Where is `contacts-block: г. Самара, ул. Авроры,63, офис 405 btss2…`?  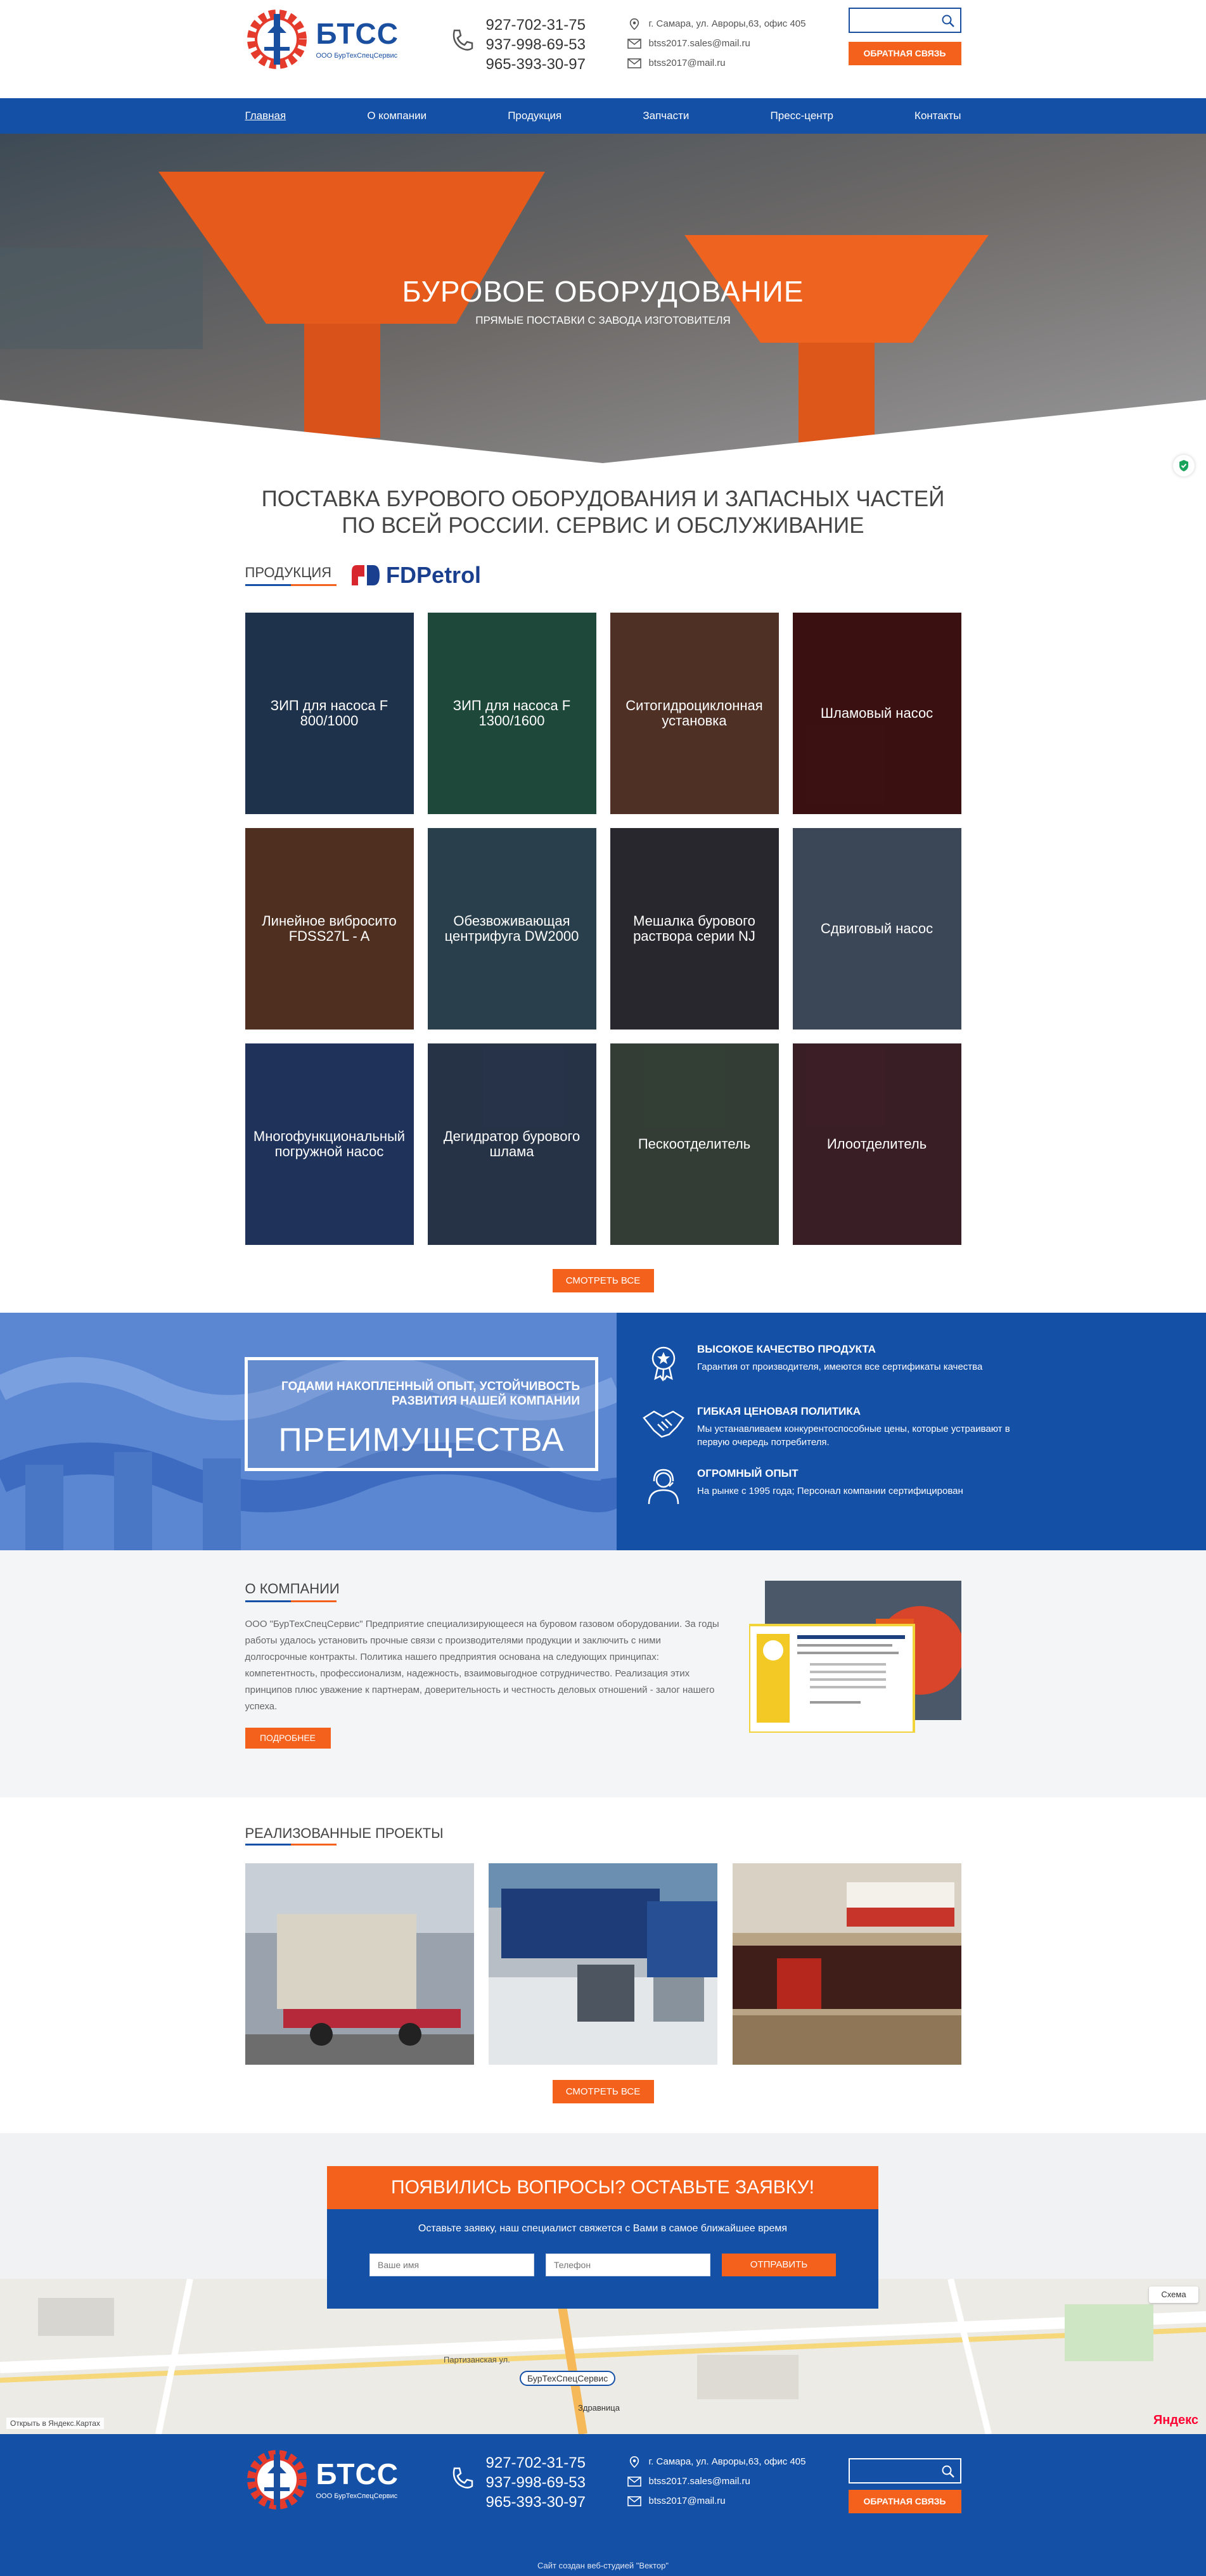 contacts-block: г. Самара, ул. Авроры,63, офис 405 btss2… is located at coordinates (716, 43).